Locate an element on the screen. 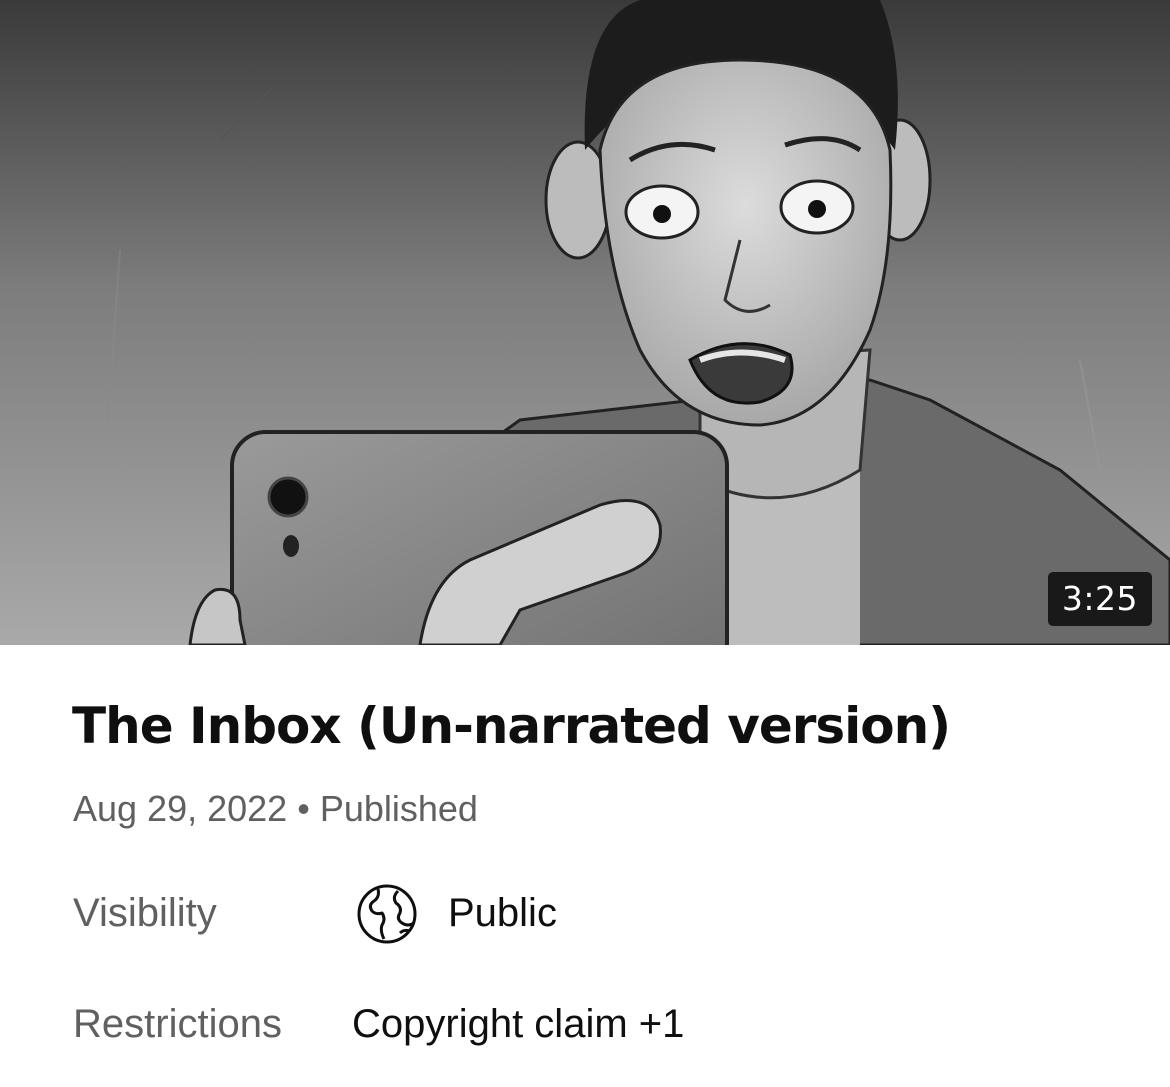 The height and width of the screenshot is (1087, 1170). publish-date: Aug 29, 2022 is located at coordinates (180, 808).